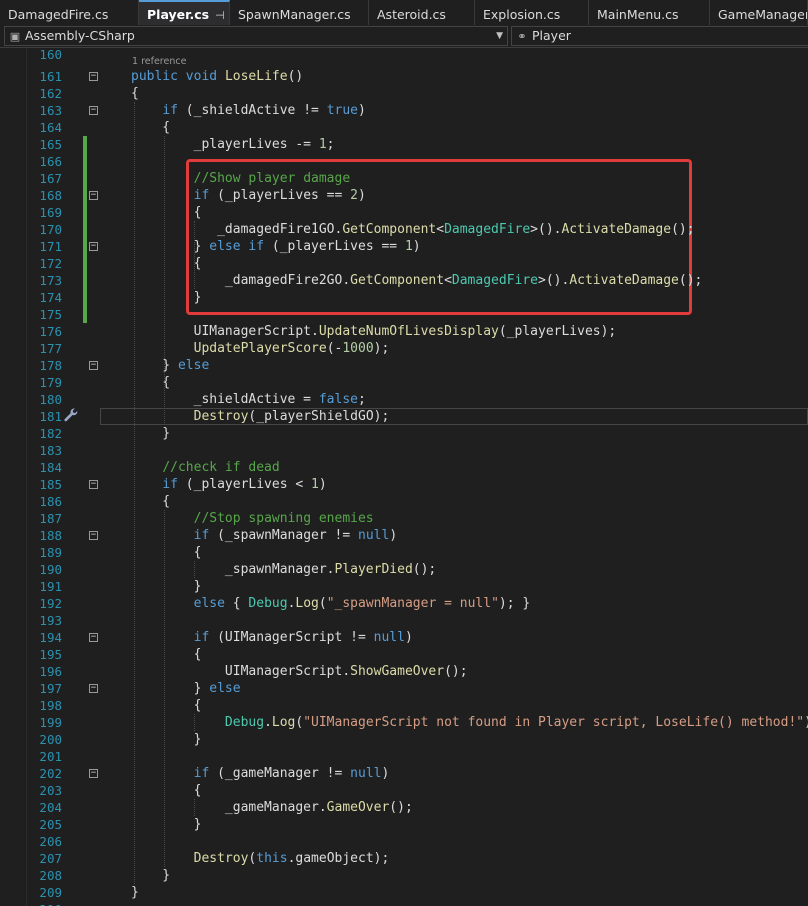  What do you see at coordinates (50, 688) in the screenshot?
I see `line-number: 197` at bounding box center [50, 688].